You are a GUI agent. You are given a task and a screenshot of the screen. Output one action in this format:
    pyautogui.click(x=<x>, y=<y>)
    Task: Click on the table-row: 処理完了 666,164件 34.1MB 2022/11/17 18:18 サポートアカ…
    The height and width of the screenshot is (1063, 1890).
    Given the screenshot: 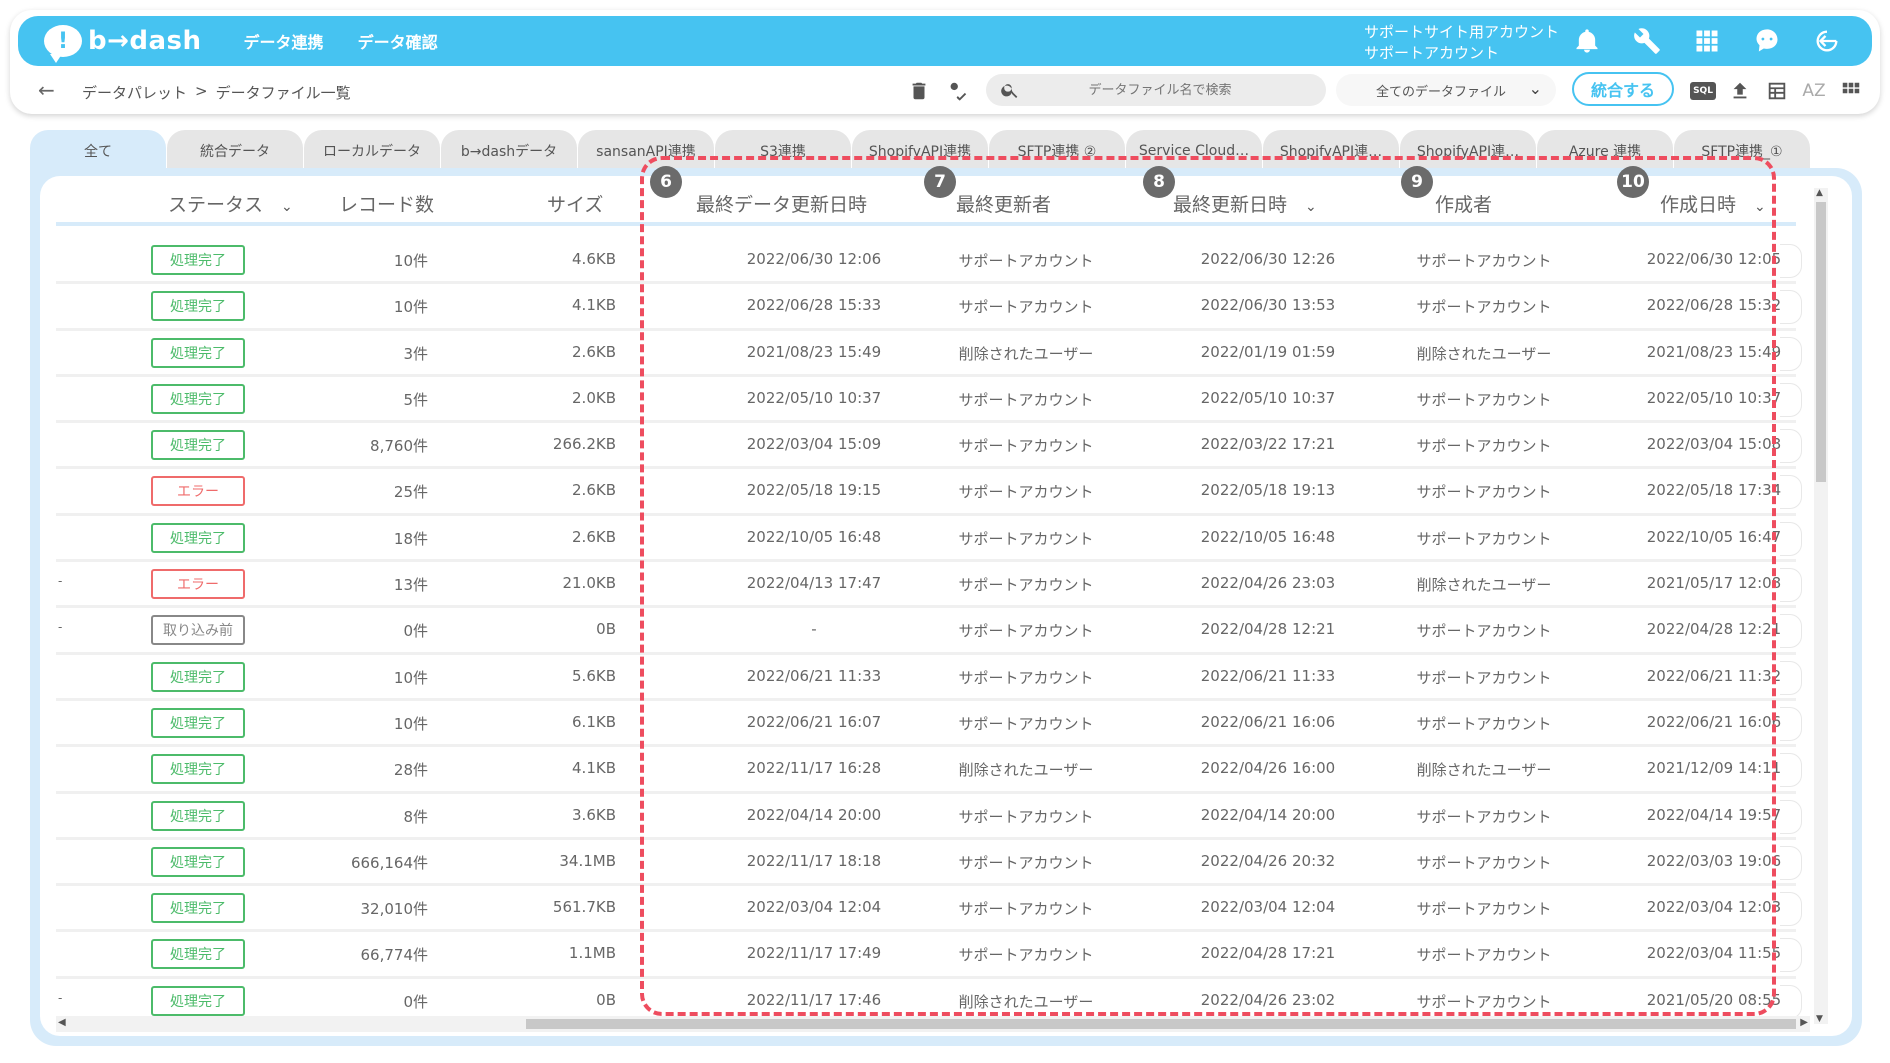 What is the action you would take?
    pyautogui.click(x=929, y=863)
    